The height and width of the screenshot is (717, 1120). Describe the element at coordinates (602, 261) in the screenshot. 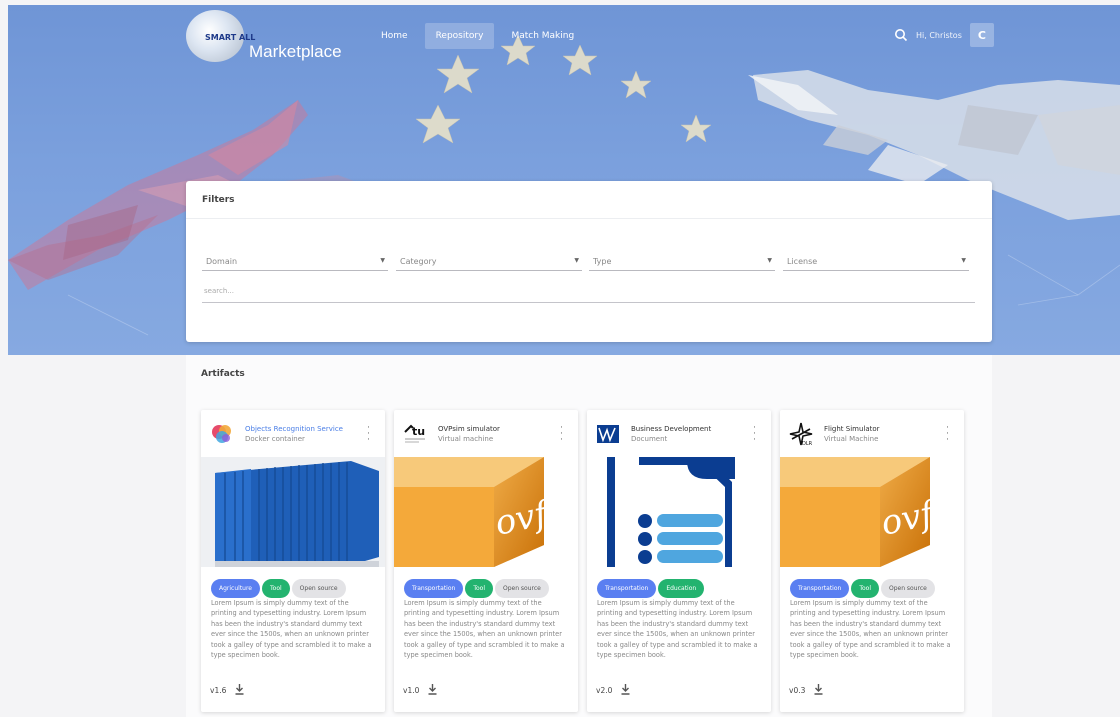

I see `type-select-label: Type` at that location.